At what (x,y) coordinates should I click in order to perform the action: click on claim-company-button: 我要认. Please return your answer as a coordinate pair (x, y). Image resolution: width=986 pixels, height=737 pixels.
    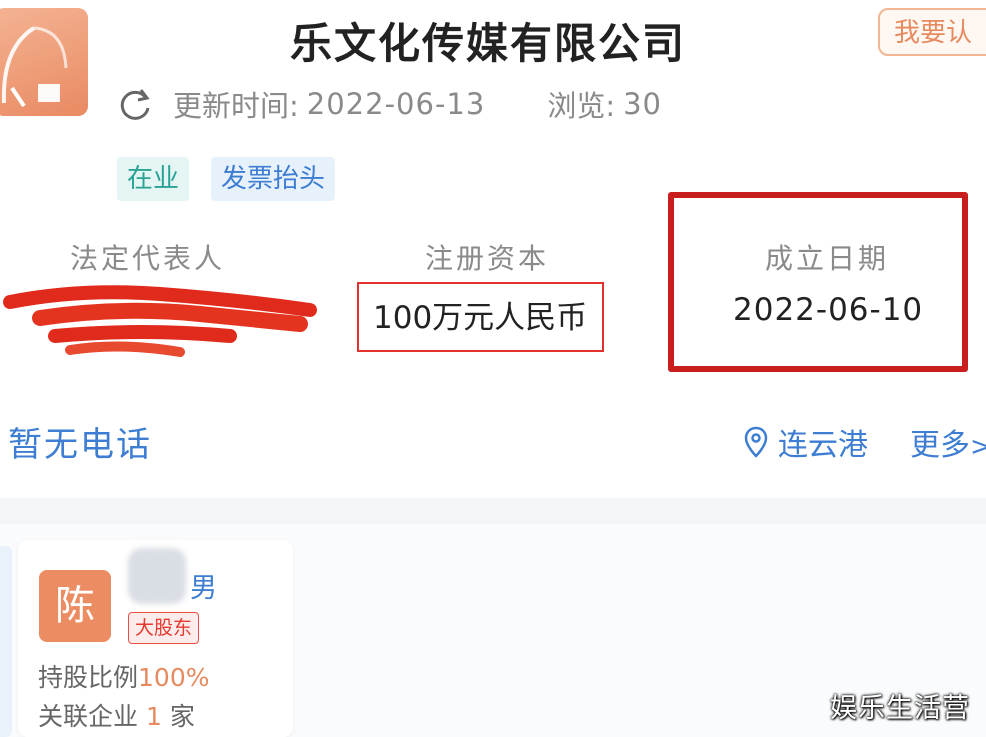
    Looking at the image, I should click on (932, 32).